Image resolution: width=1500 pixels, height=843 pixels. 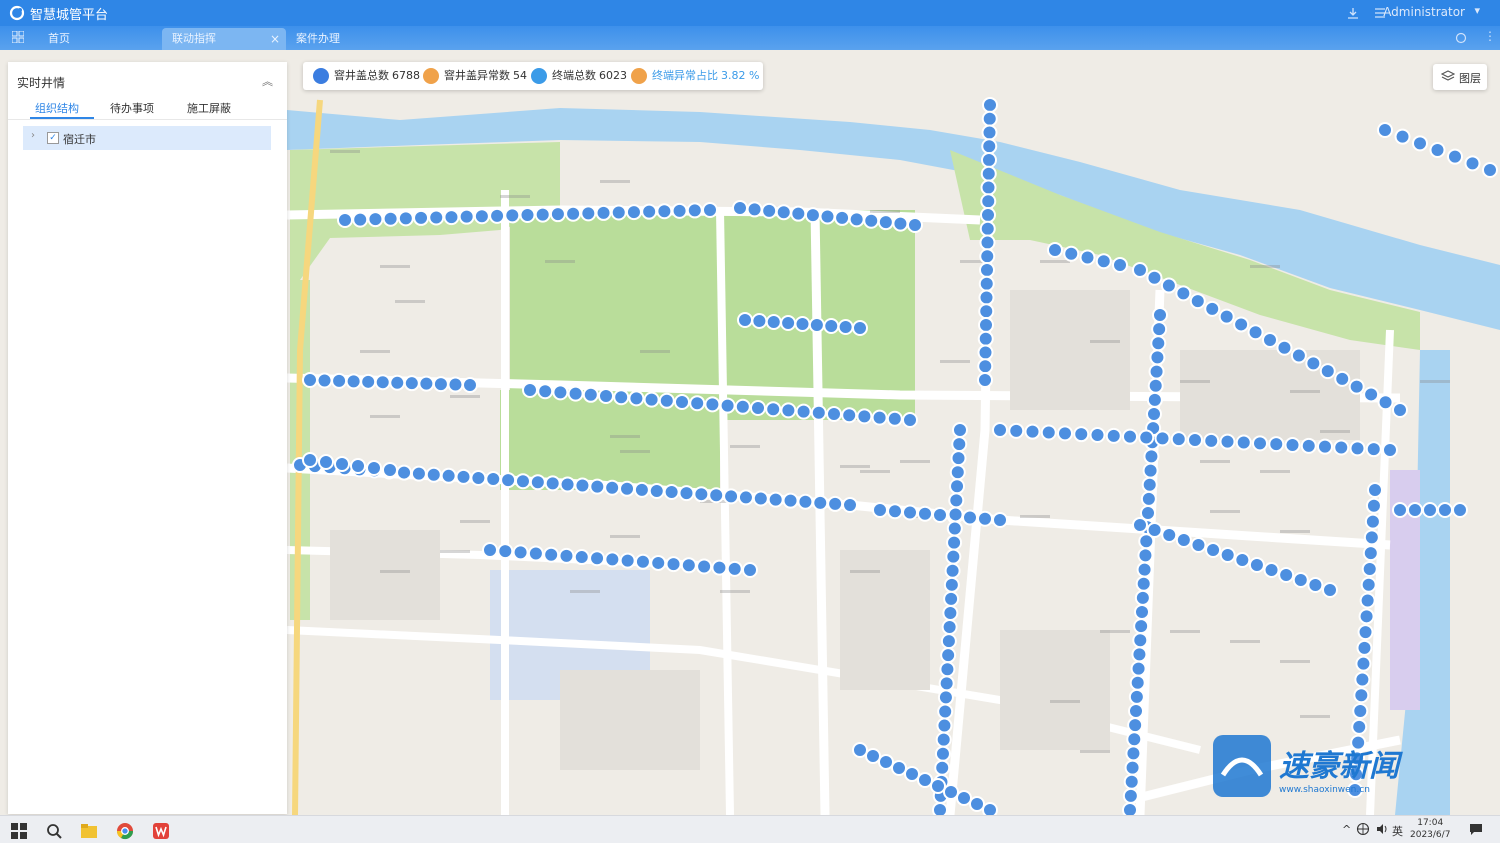 What do you see at coordinates (1346, 829) in the screenshot?
I see `tray-caret-icon: ^` at bounding box center [1346, 829].